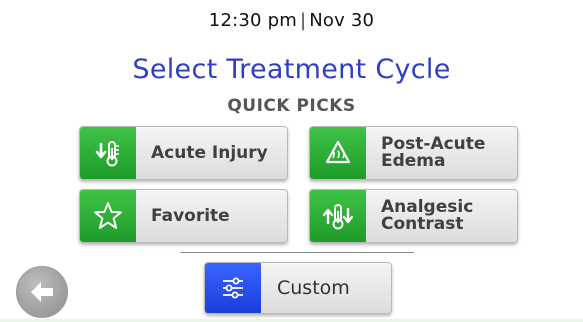 The width and height of the screenshot is (583, 322). I want to click on date-text: Nov 30, so click(342, 20).